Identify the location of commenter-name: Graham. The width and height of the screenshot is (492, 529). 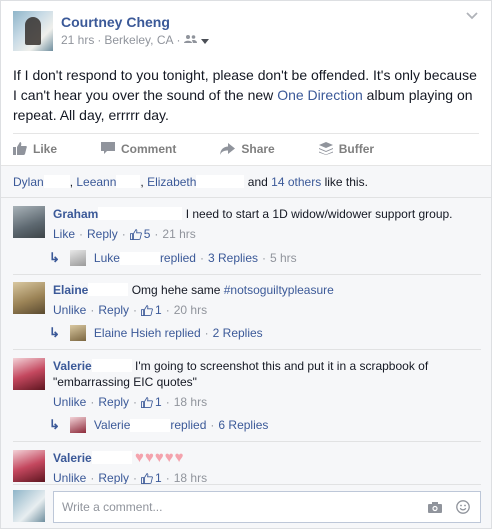
(75, 214).